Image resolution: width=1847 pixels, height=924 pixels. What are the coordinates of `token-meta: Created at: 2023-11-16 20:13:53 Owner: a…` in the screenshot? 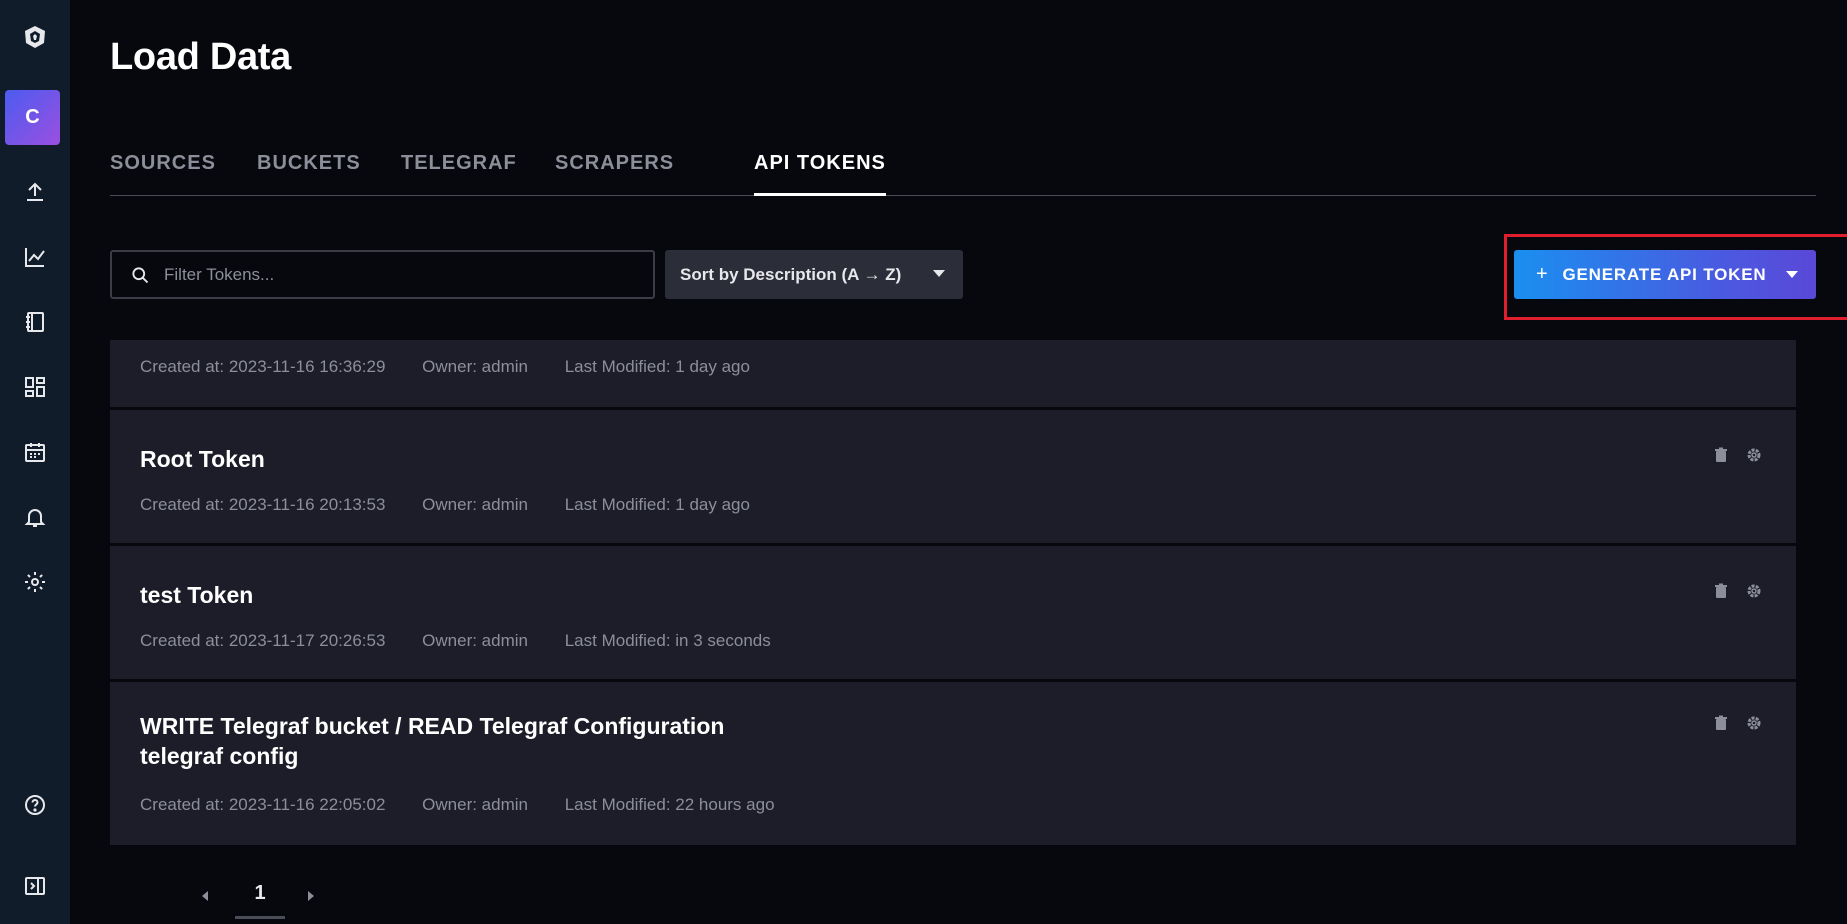 It's located at (461, 505).